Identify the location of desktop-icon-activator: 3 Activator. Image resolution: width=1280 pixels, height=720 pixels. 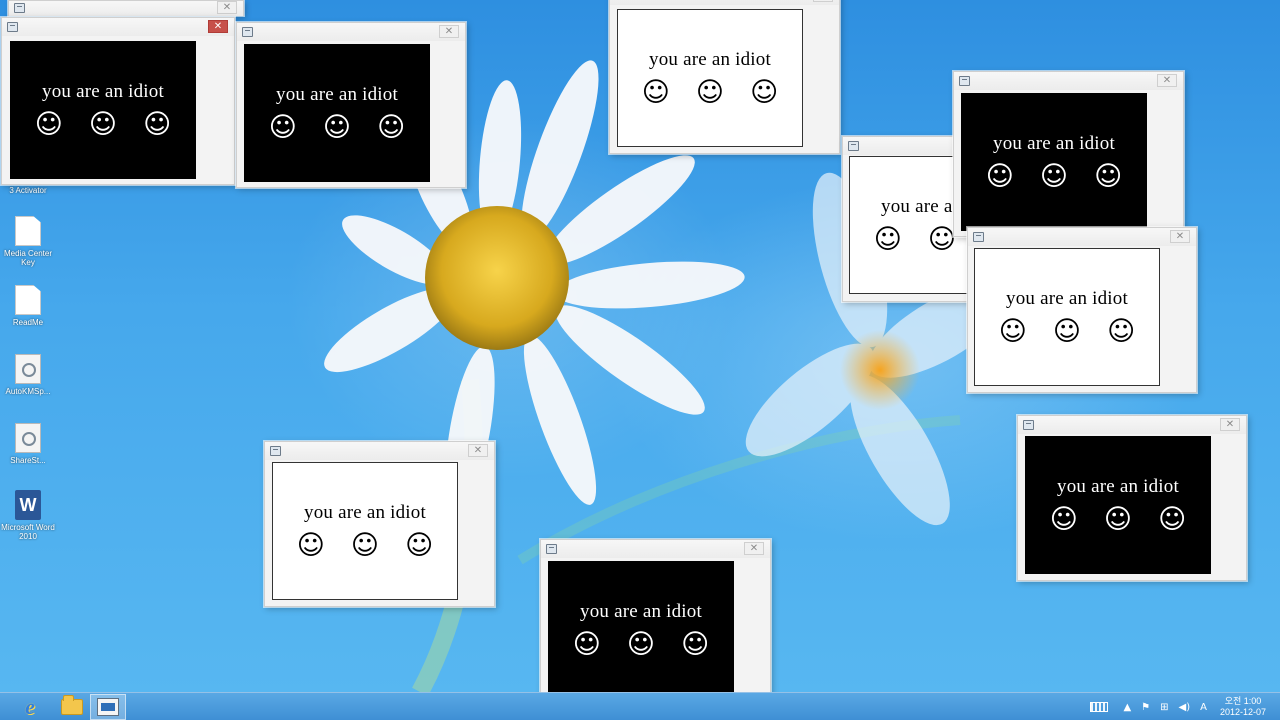
(28, 190).